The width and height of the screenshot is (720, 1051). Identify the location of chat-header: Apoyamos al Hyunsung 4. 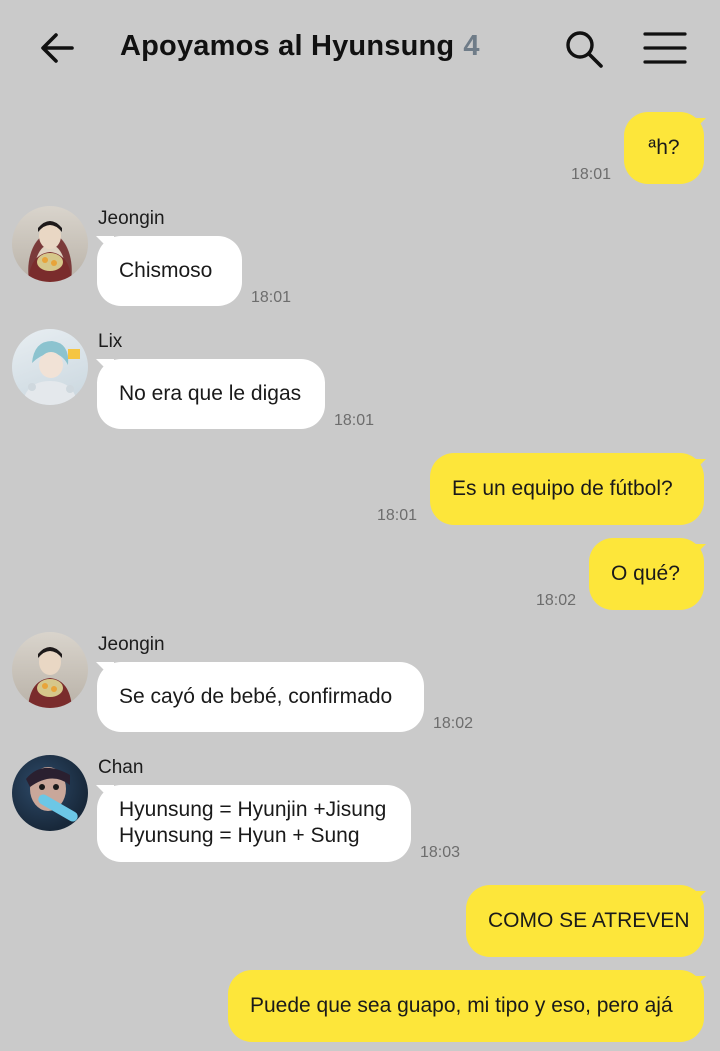
(360, 48).